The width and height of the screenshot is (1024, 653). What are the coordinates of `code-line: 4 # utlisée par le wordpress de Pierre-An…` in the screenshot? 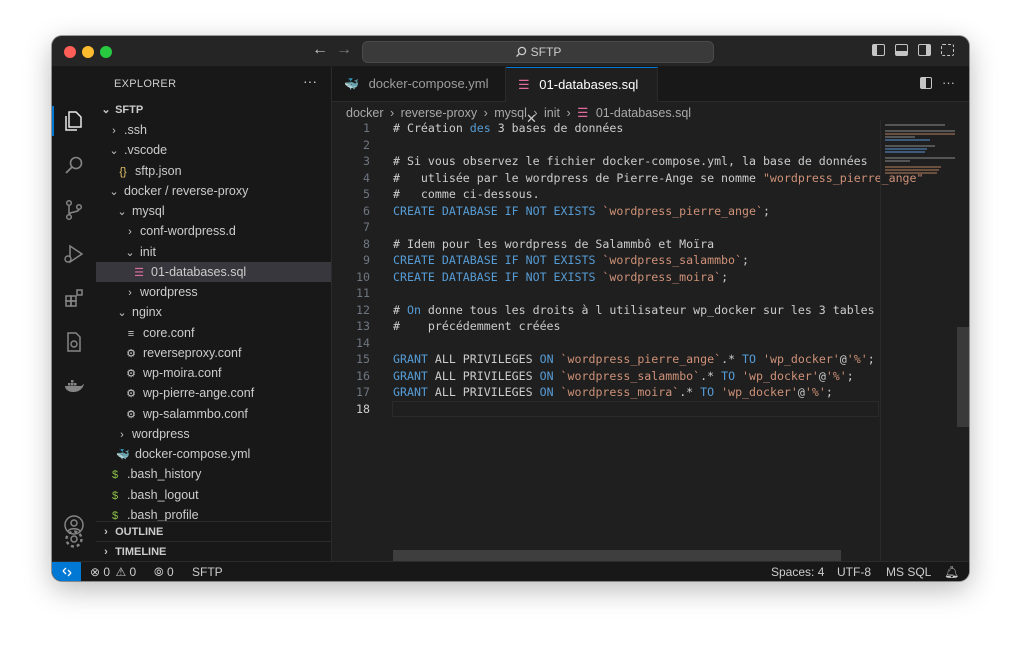 It's located at (627, 178).